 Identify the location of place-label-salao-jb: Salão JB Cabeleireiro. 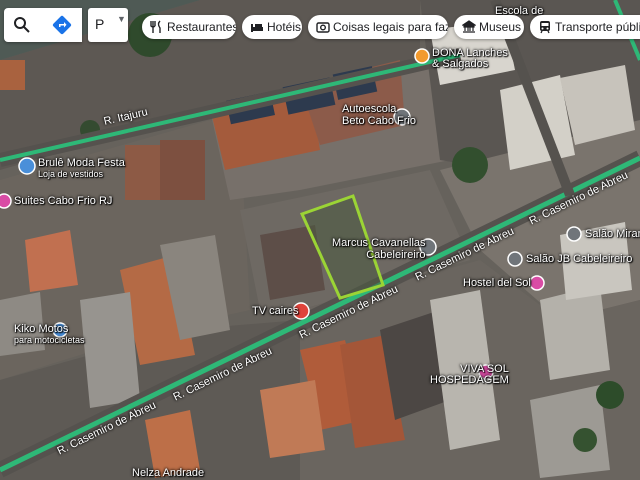
(579, 259).